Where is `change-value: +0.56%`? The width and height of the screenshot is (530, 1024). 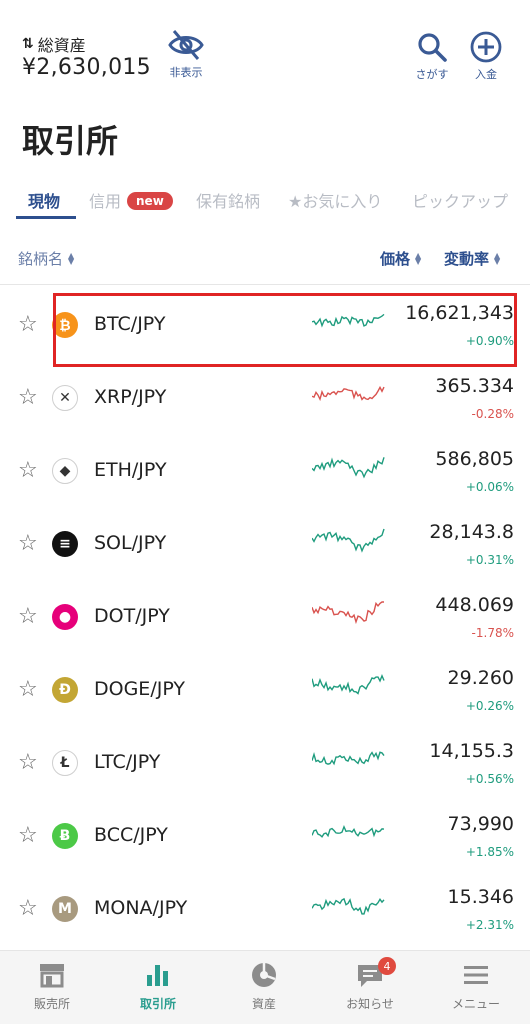
change-value: +0.56% is located at coordinates (489, 779).